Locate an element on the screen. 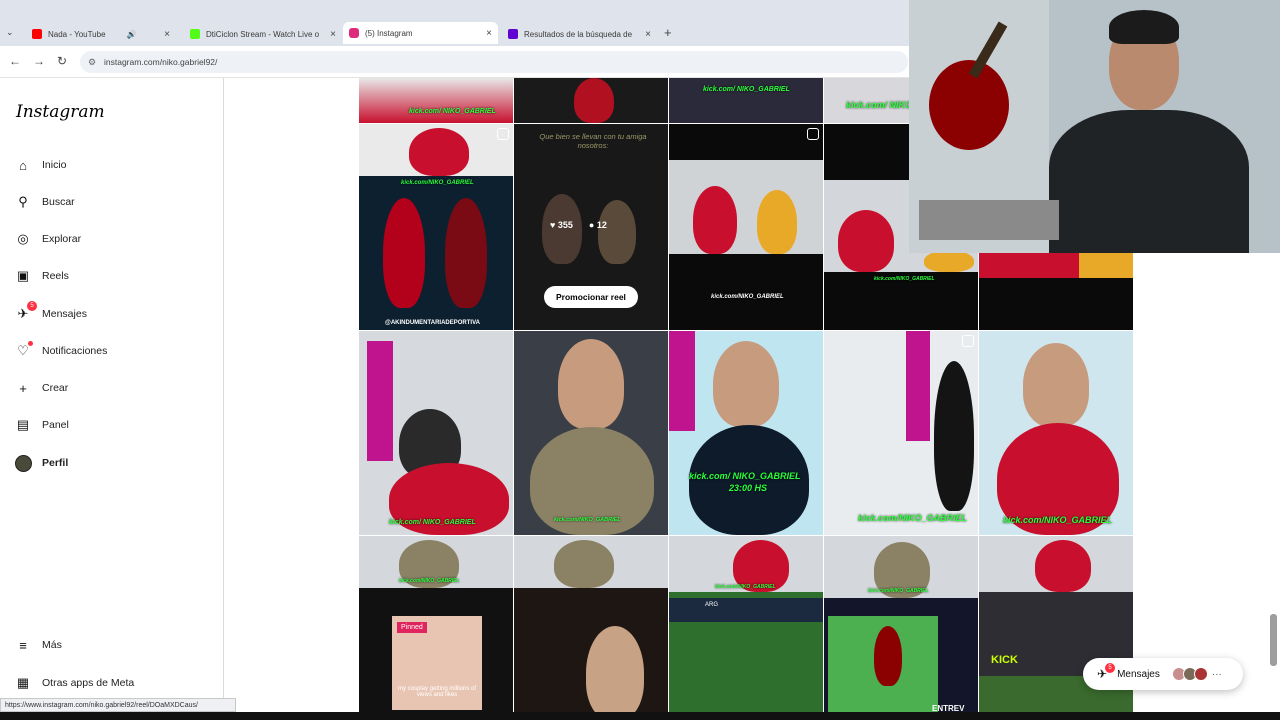 Image resolution: width=1280 pixels, height=720 pixels. nav-meta-apps: ▦ Otras apps de Meta is located at coordinates (74, 683).